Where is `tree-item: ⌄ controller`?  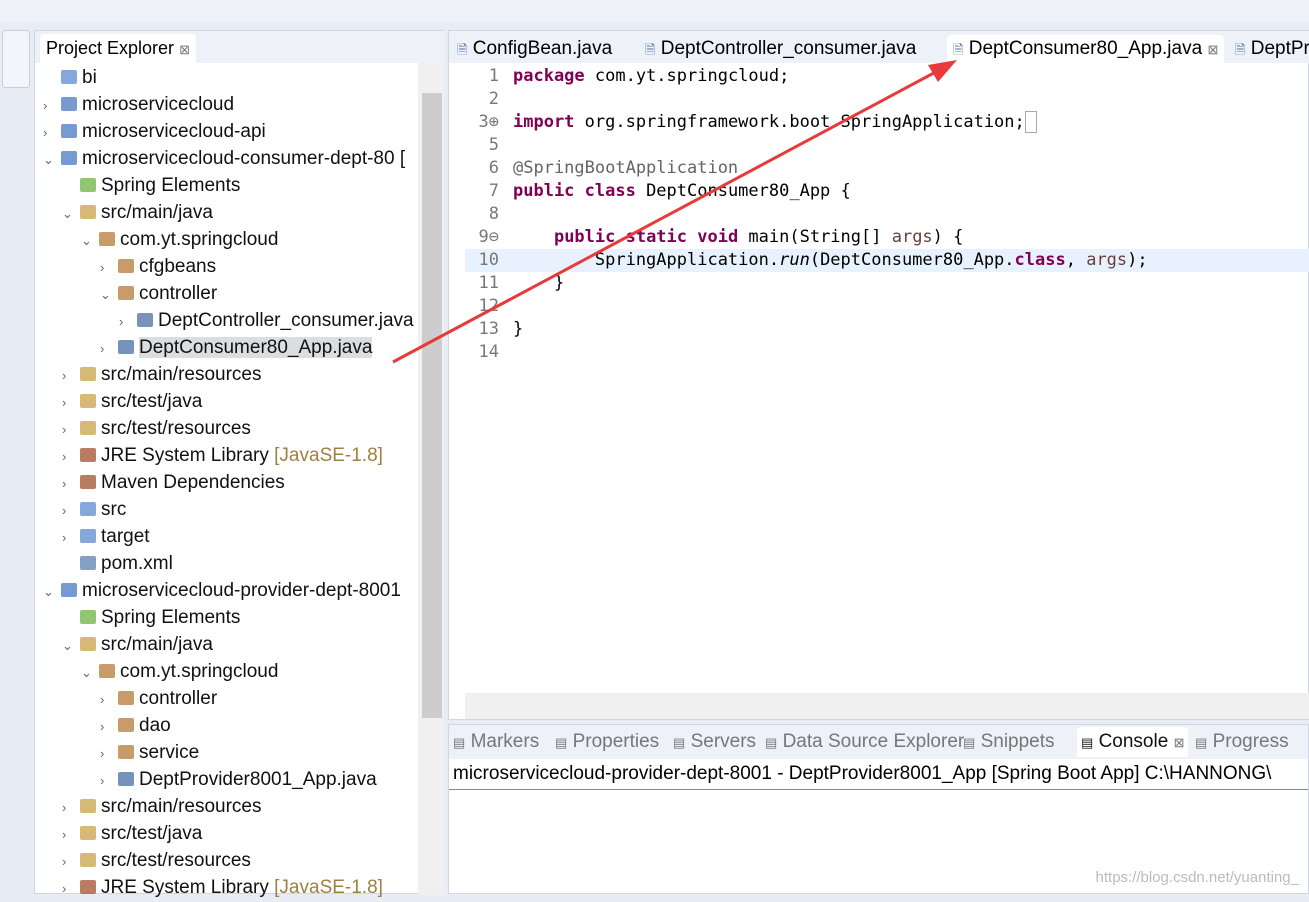 tree-item: ⌄ controller is located at coordinates (158, 293).